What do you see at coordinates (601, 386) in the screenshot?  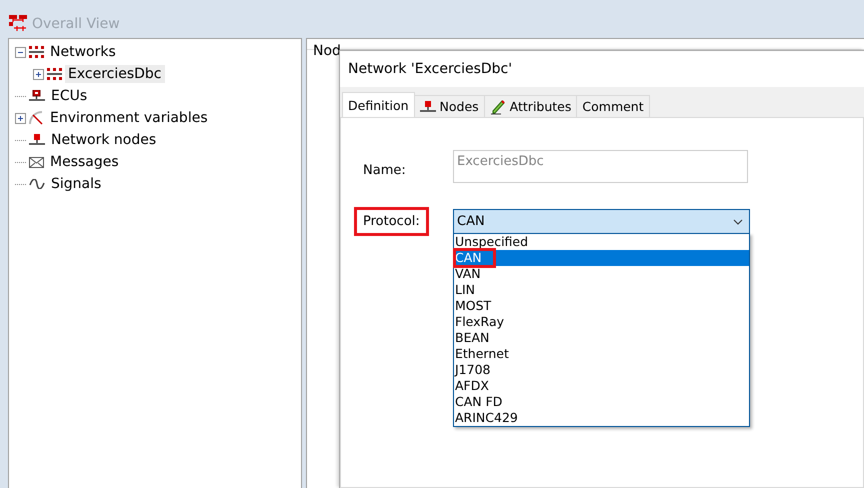 I see `dropdown-option: AFDX` at bounding box center [601, 386].